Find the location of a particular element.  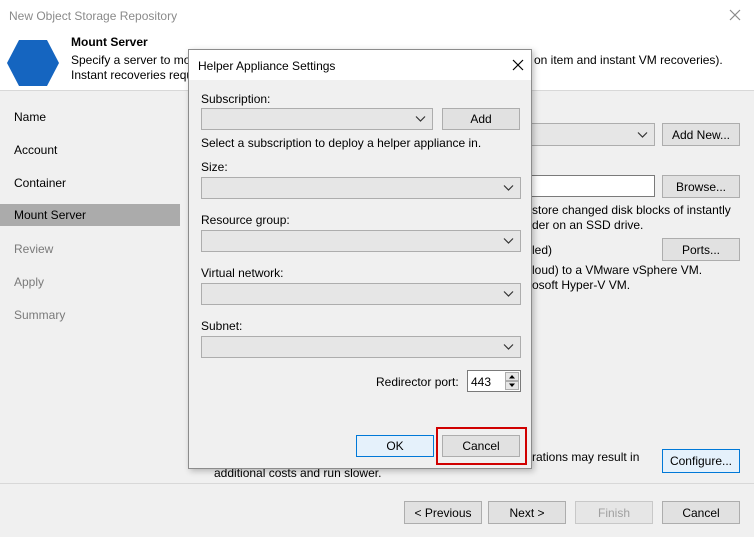

redirector-port-value: 443 is located at coordinates (481, 382).